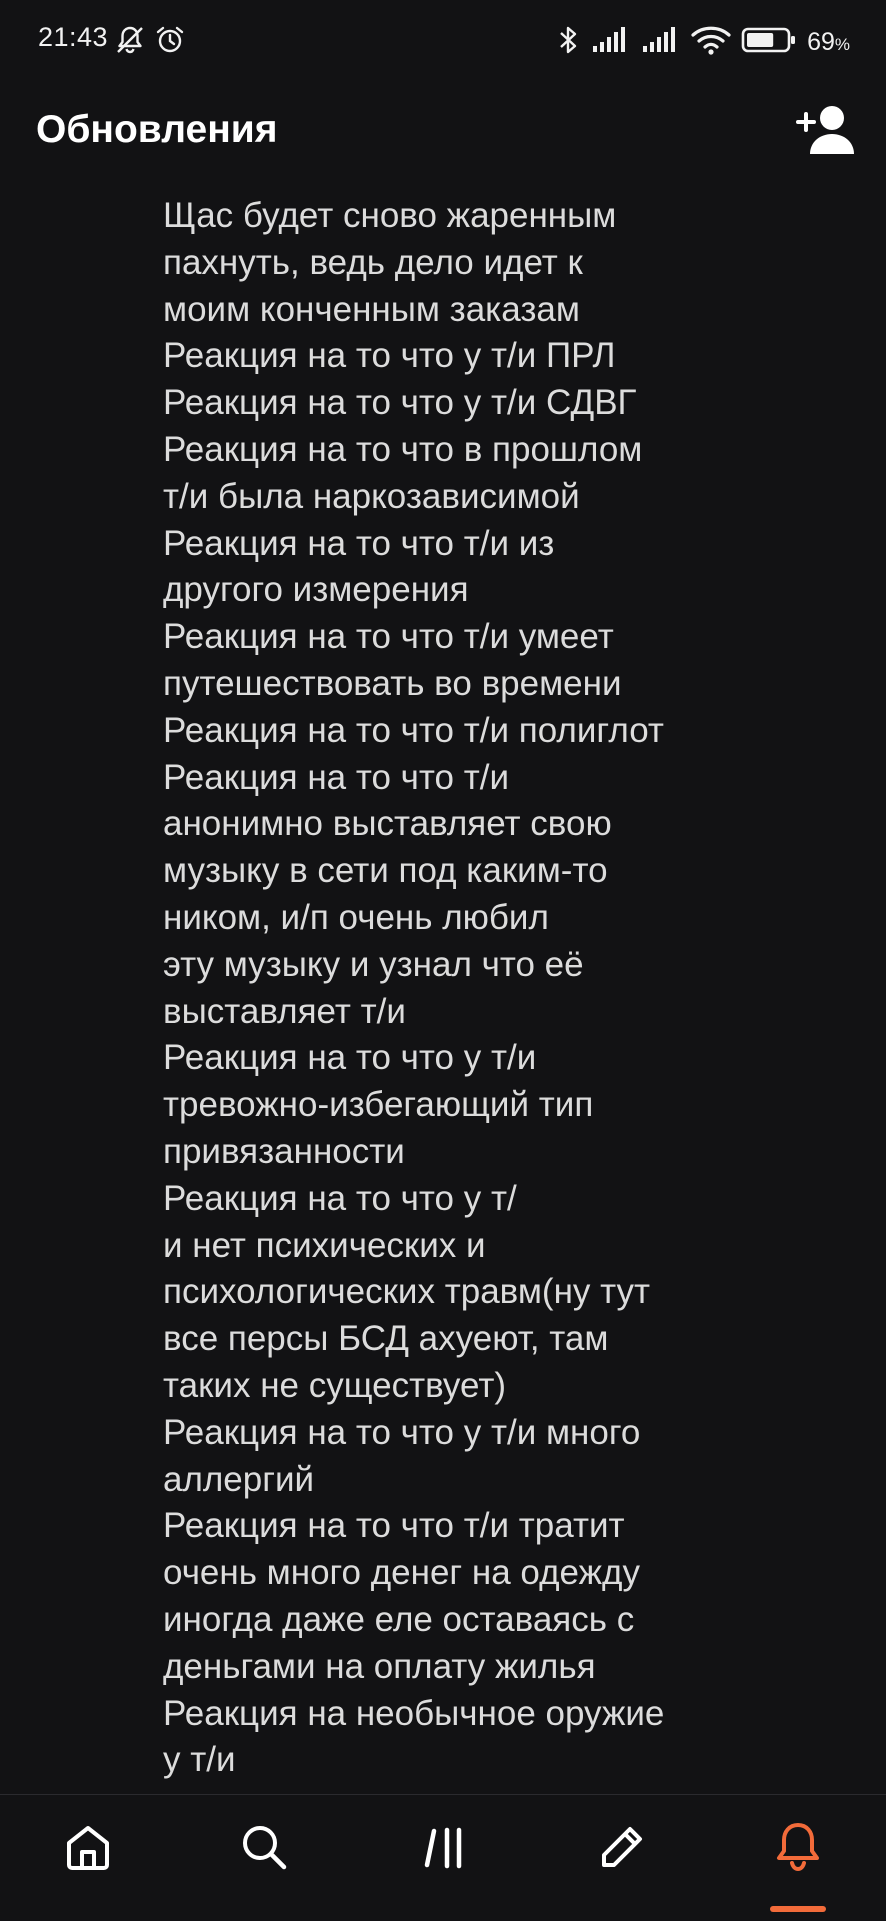  Describe the element at coordinates (394, 1526) in the screenshot. I see `description-line: Реакция на то что т/и тратит` at that location.